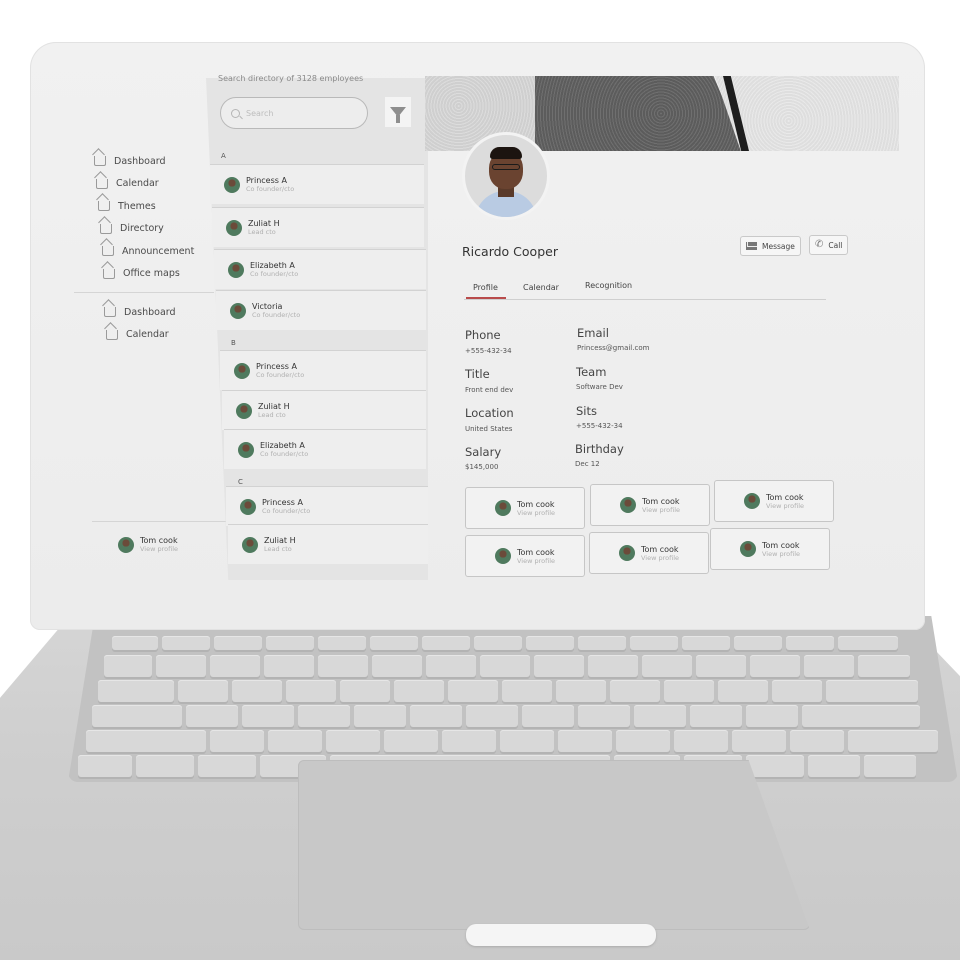 The width and height of the screenshot is (960, 960). What do you see at coordinates (282, 445) in the screenshot?
I see `person-name: Elizabeth A` at bounding box center [282, 445].